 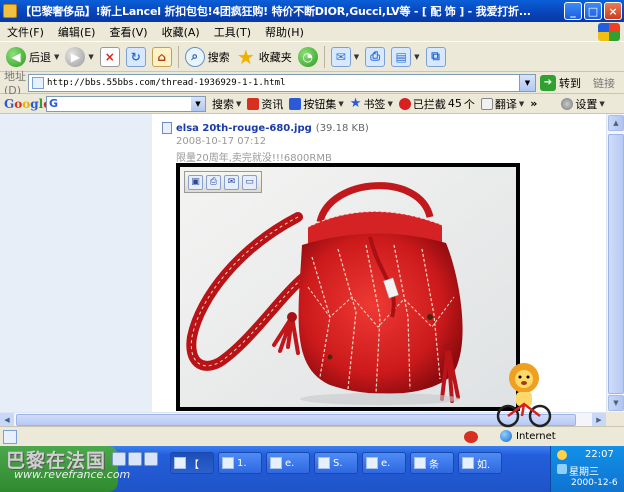 I want to click on forward-arrow-icon: ▶, so click(x=75, y=56).